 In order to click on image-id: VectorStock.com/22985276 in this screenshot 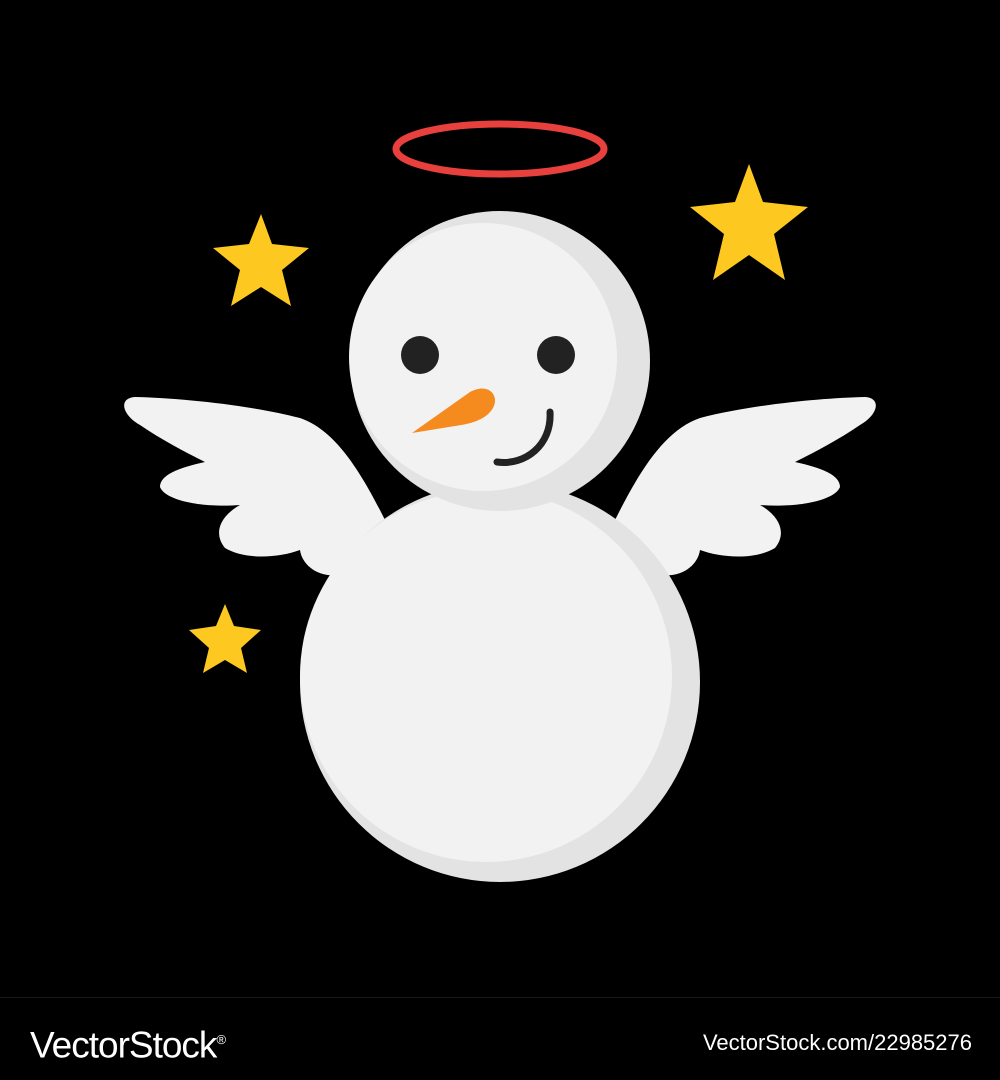, I will do `click(837, 1042)`.